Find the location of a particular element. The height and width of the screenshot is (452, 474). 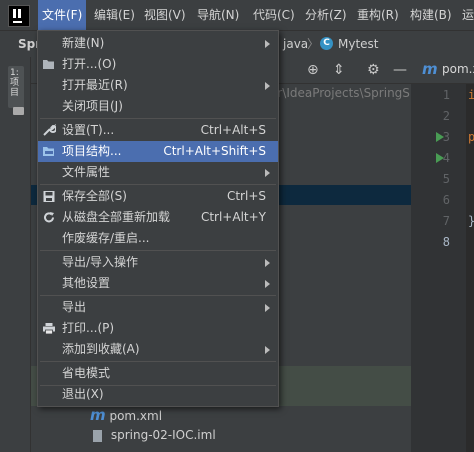

menu-analyze: 分析(Z) is located at coordinates (326, 15).